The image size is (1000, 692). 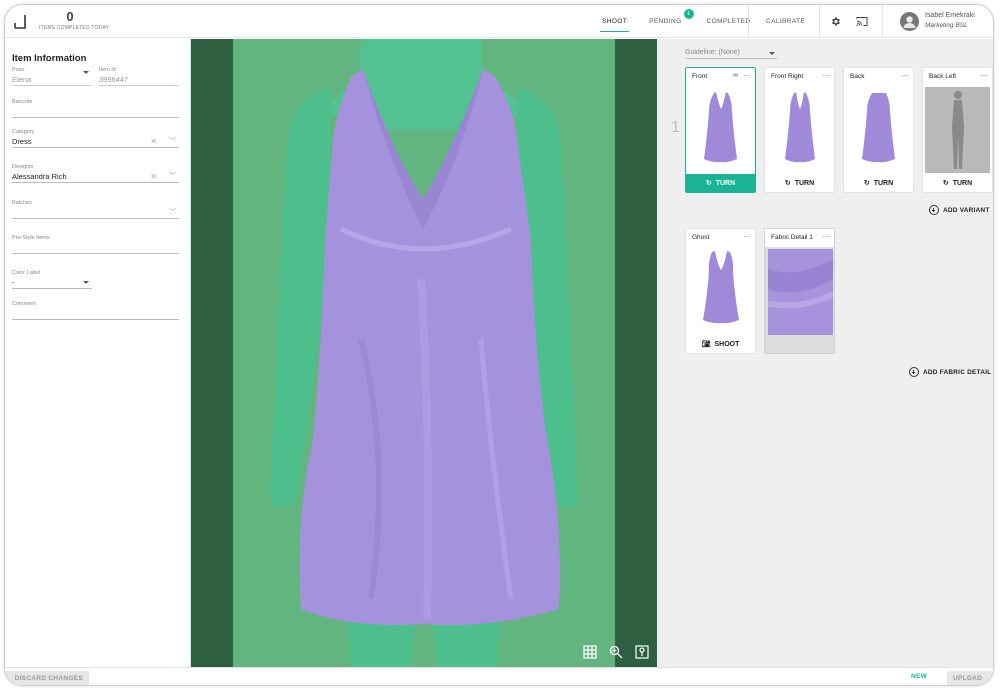 What do you see at coordinates (878, 130) in the screenshot?
I see `shot-card-back: Back ··· ↻ TURN` at bounding box center [878, 130].